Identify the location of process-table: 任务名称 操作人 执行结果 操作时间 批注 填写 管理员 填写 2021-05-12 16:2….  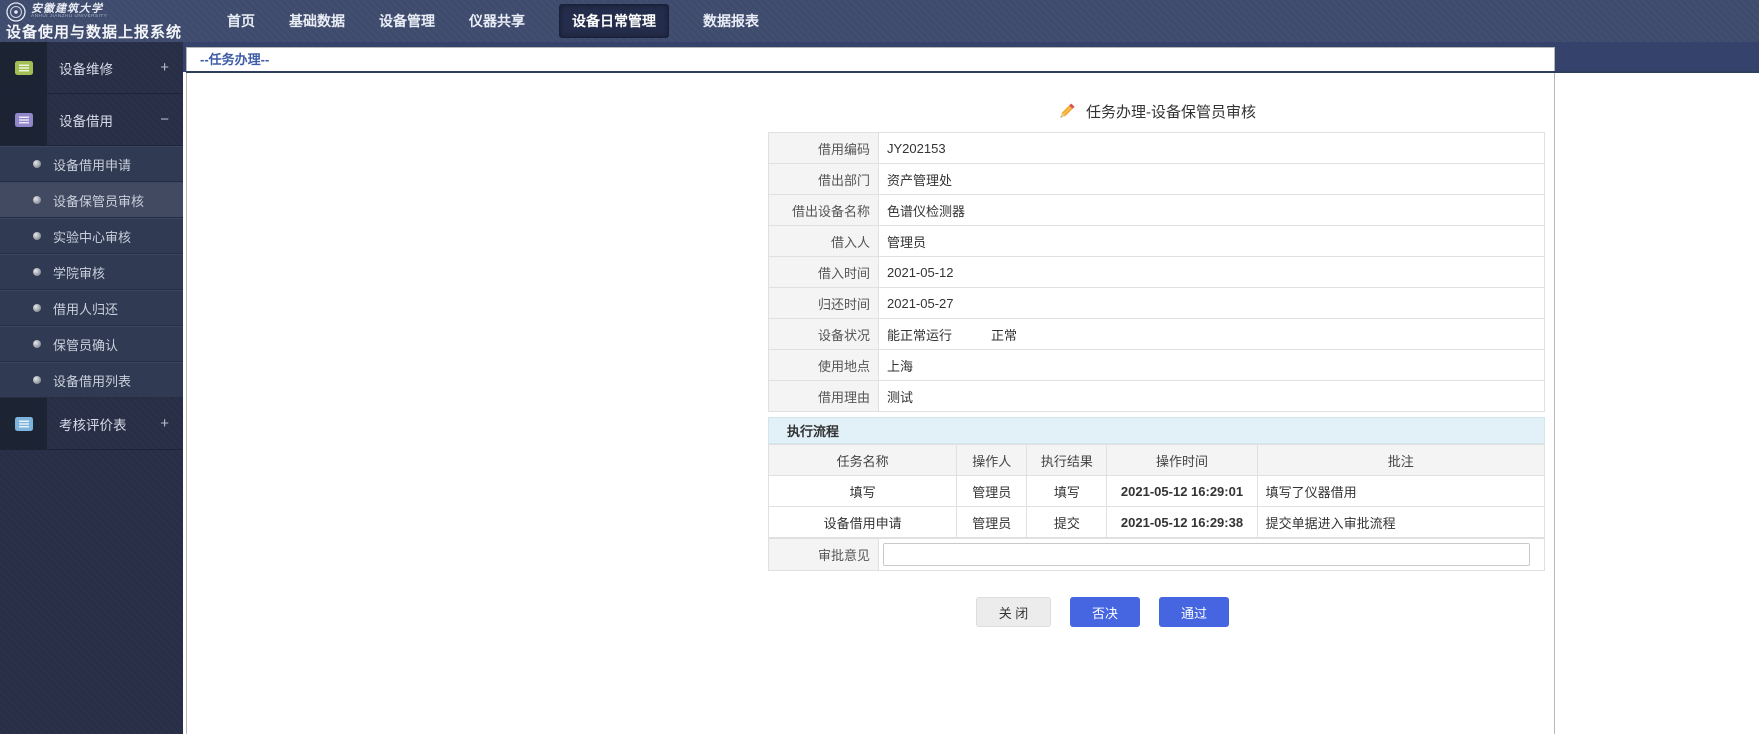
(1156, 491).